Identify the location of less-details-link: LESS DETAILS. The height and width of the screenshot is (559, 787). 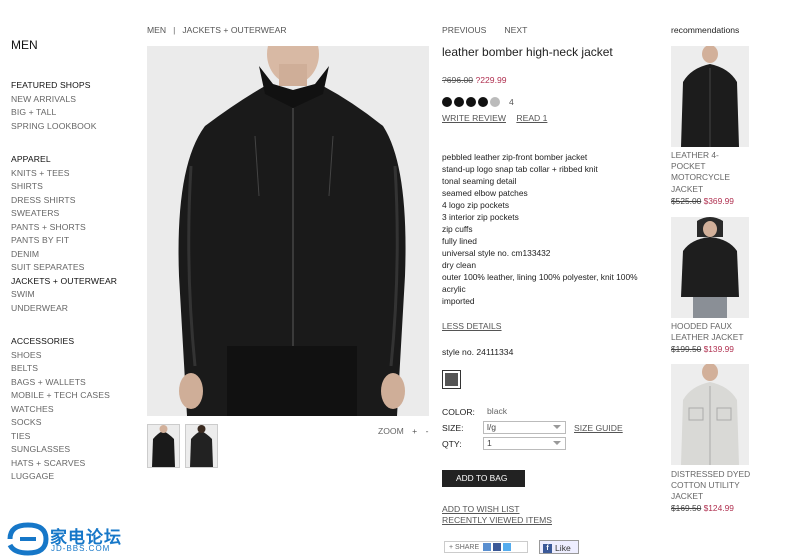
(472, 326).